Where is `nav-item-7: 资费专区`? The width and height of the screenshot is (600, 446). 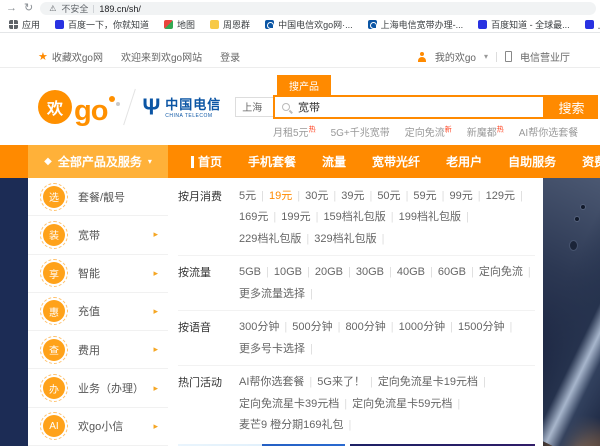
nav-item-7: 资费专区 is located at coordinates (584, 161).